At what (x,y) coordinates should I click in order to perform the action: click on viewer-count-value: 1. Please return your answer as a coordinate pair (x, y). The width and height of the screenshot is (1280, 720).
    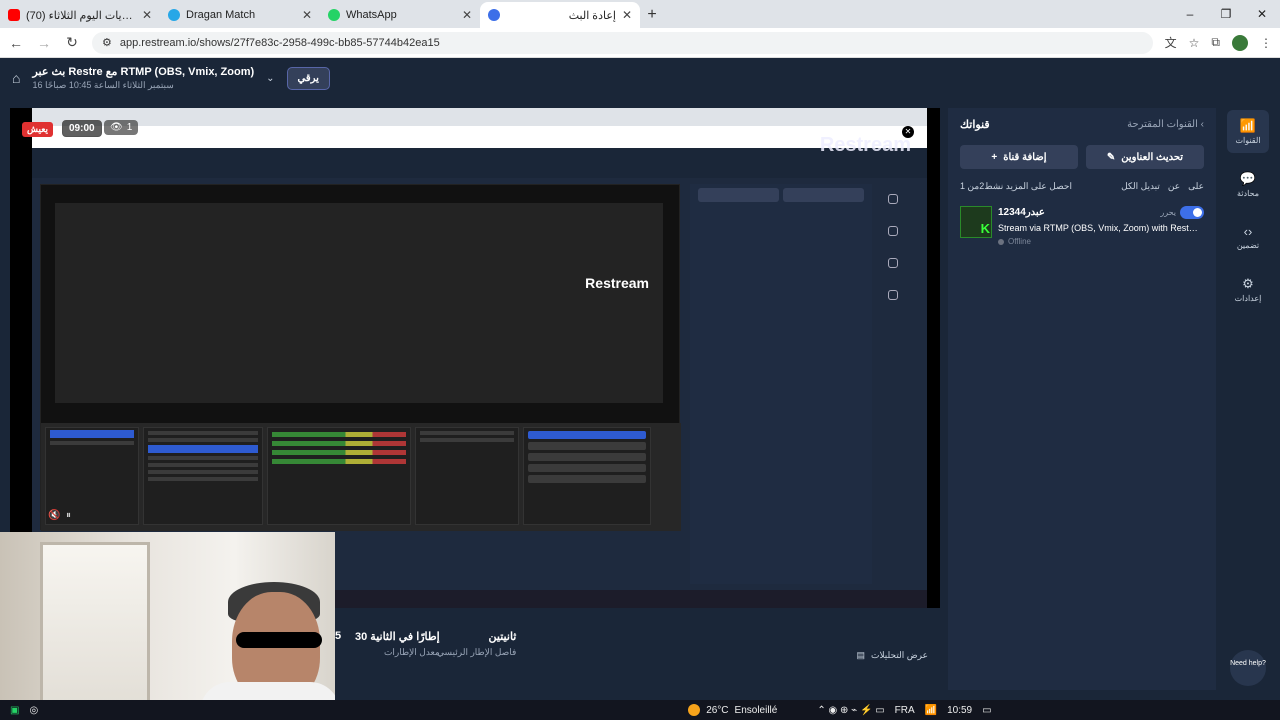
    Looking at the image, I should click on (129, 127).